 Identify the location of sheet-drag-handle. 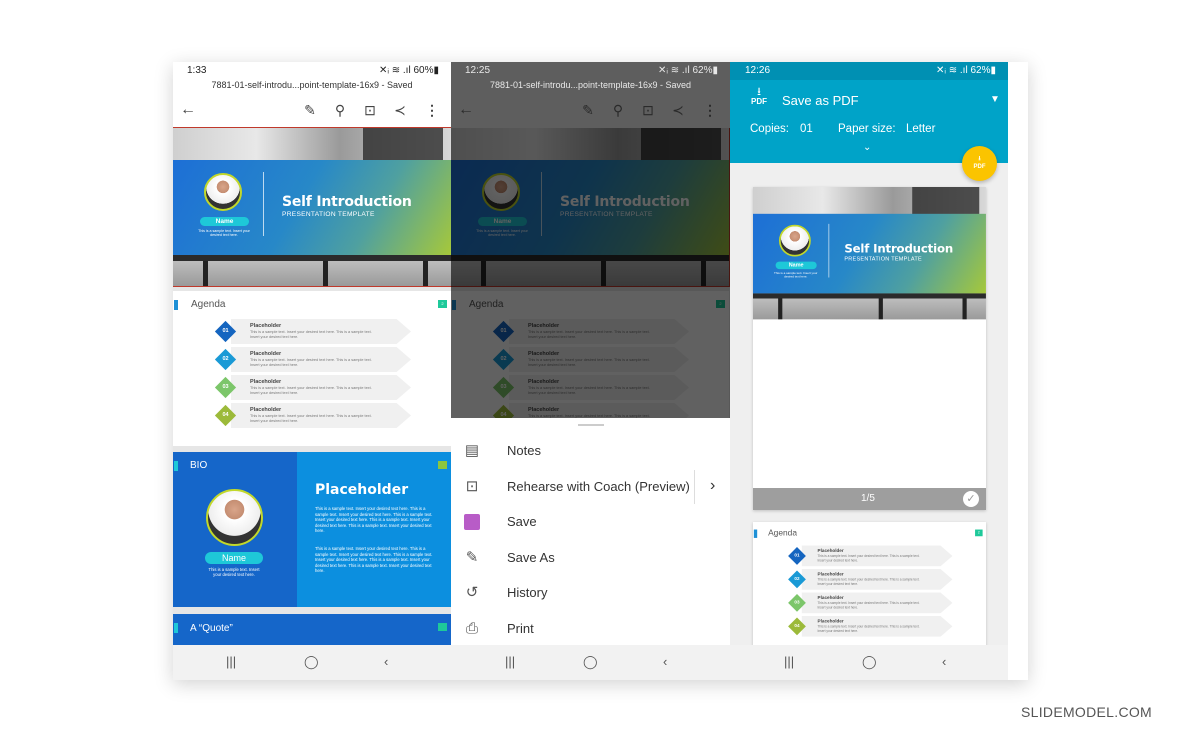
(591, 425).